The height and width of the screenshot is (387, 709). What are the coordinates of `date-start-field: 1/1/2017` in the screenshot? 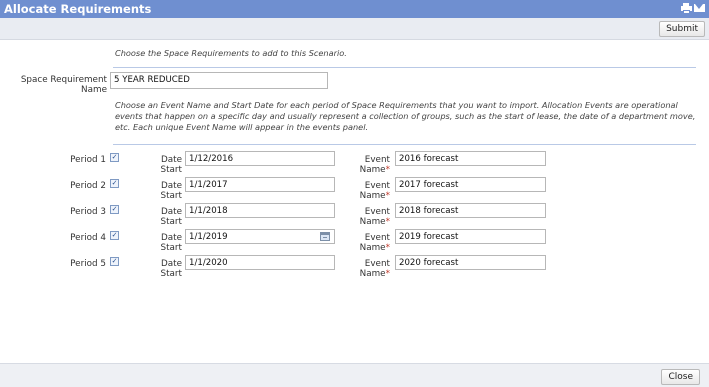 It's located at (260, 184).